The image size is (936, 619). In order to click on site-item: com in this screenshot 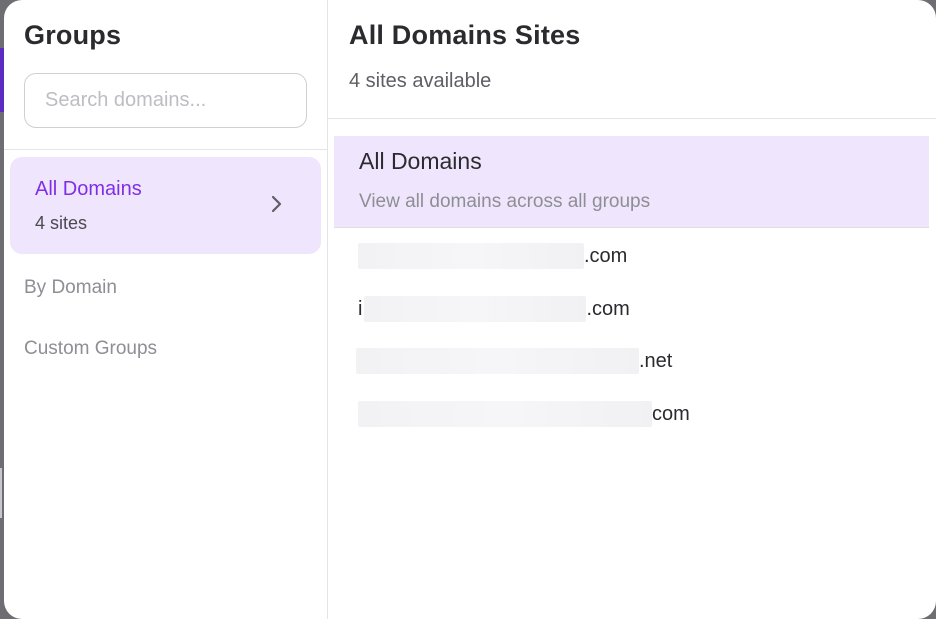, I will do `click(524, 414)`.